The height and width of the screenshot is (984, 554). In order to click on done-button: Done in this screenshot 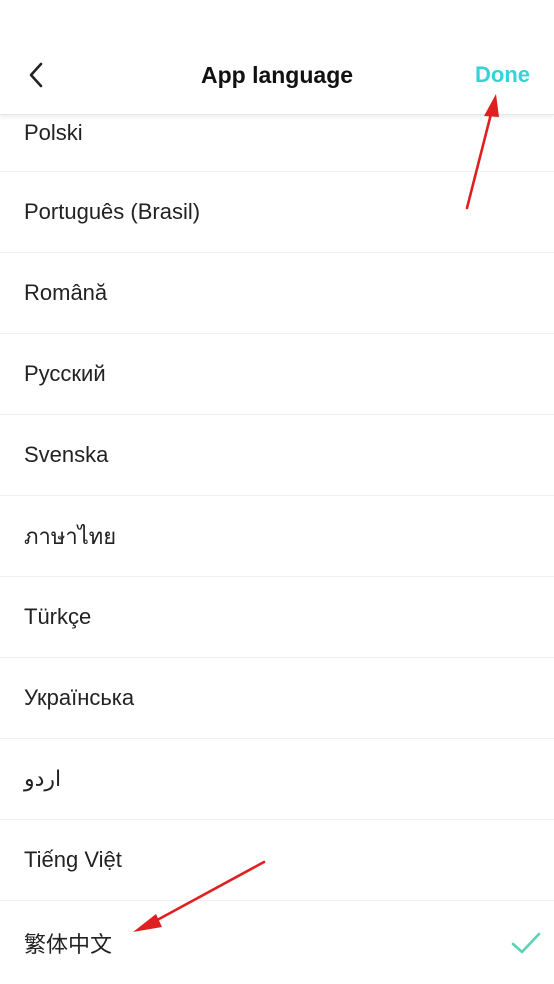, I will do `click(502, 75)`.